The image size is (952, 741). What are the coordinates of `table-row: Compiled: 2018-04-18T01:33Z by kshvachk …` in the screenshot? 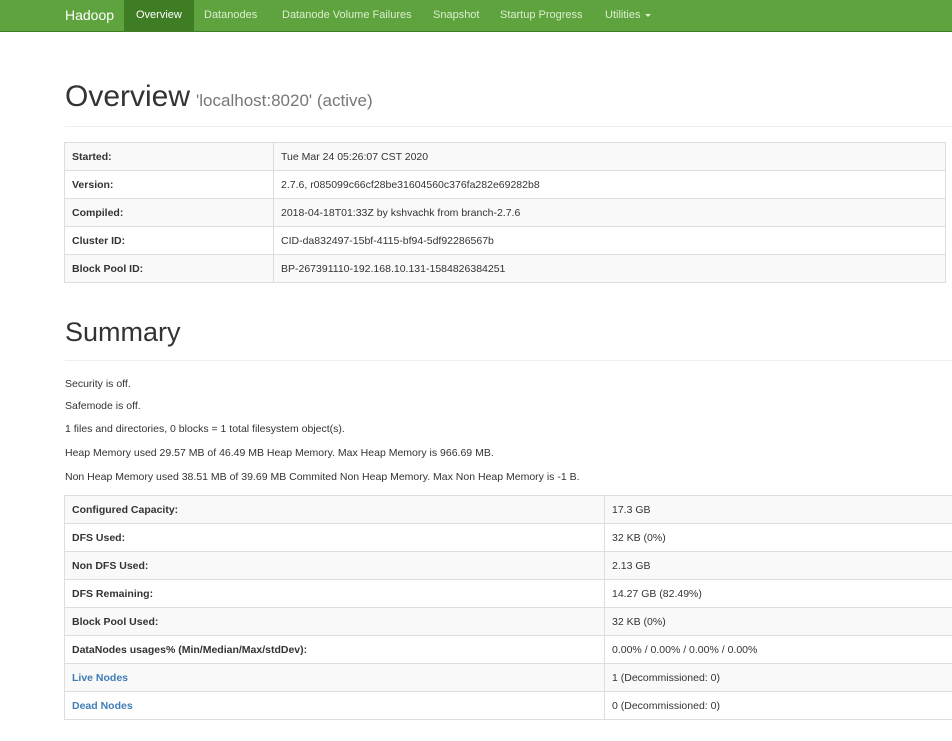 It's located at (505, 212).